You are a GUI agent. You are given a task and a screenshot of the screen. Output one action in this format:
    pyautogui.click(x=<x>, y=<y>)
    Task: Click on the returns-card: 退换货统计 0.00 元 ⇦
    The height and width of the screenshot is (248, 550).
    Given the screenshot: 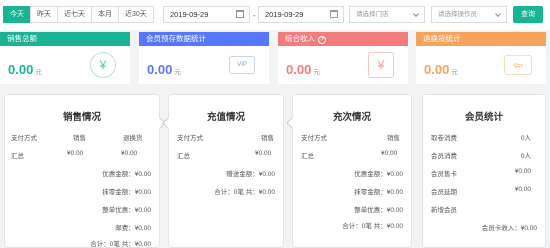 What is the action you would take?
    pyautogui.click(x=481, y=58)
    